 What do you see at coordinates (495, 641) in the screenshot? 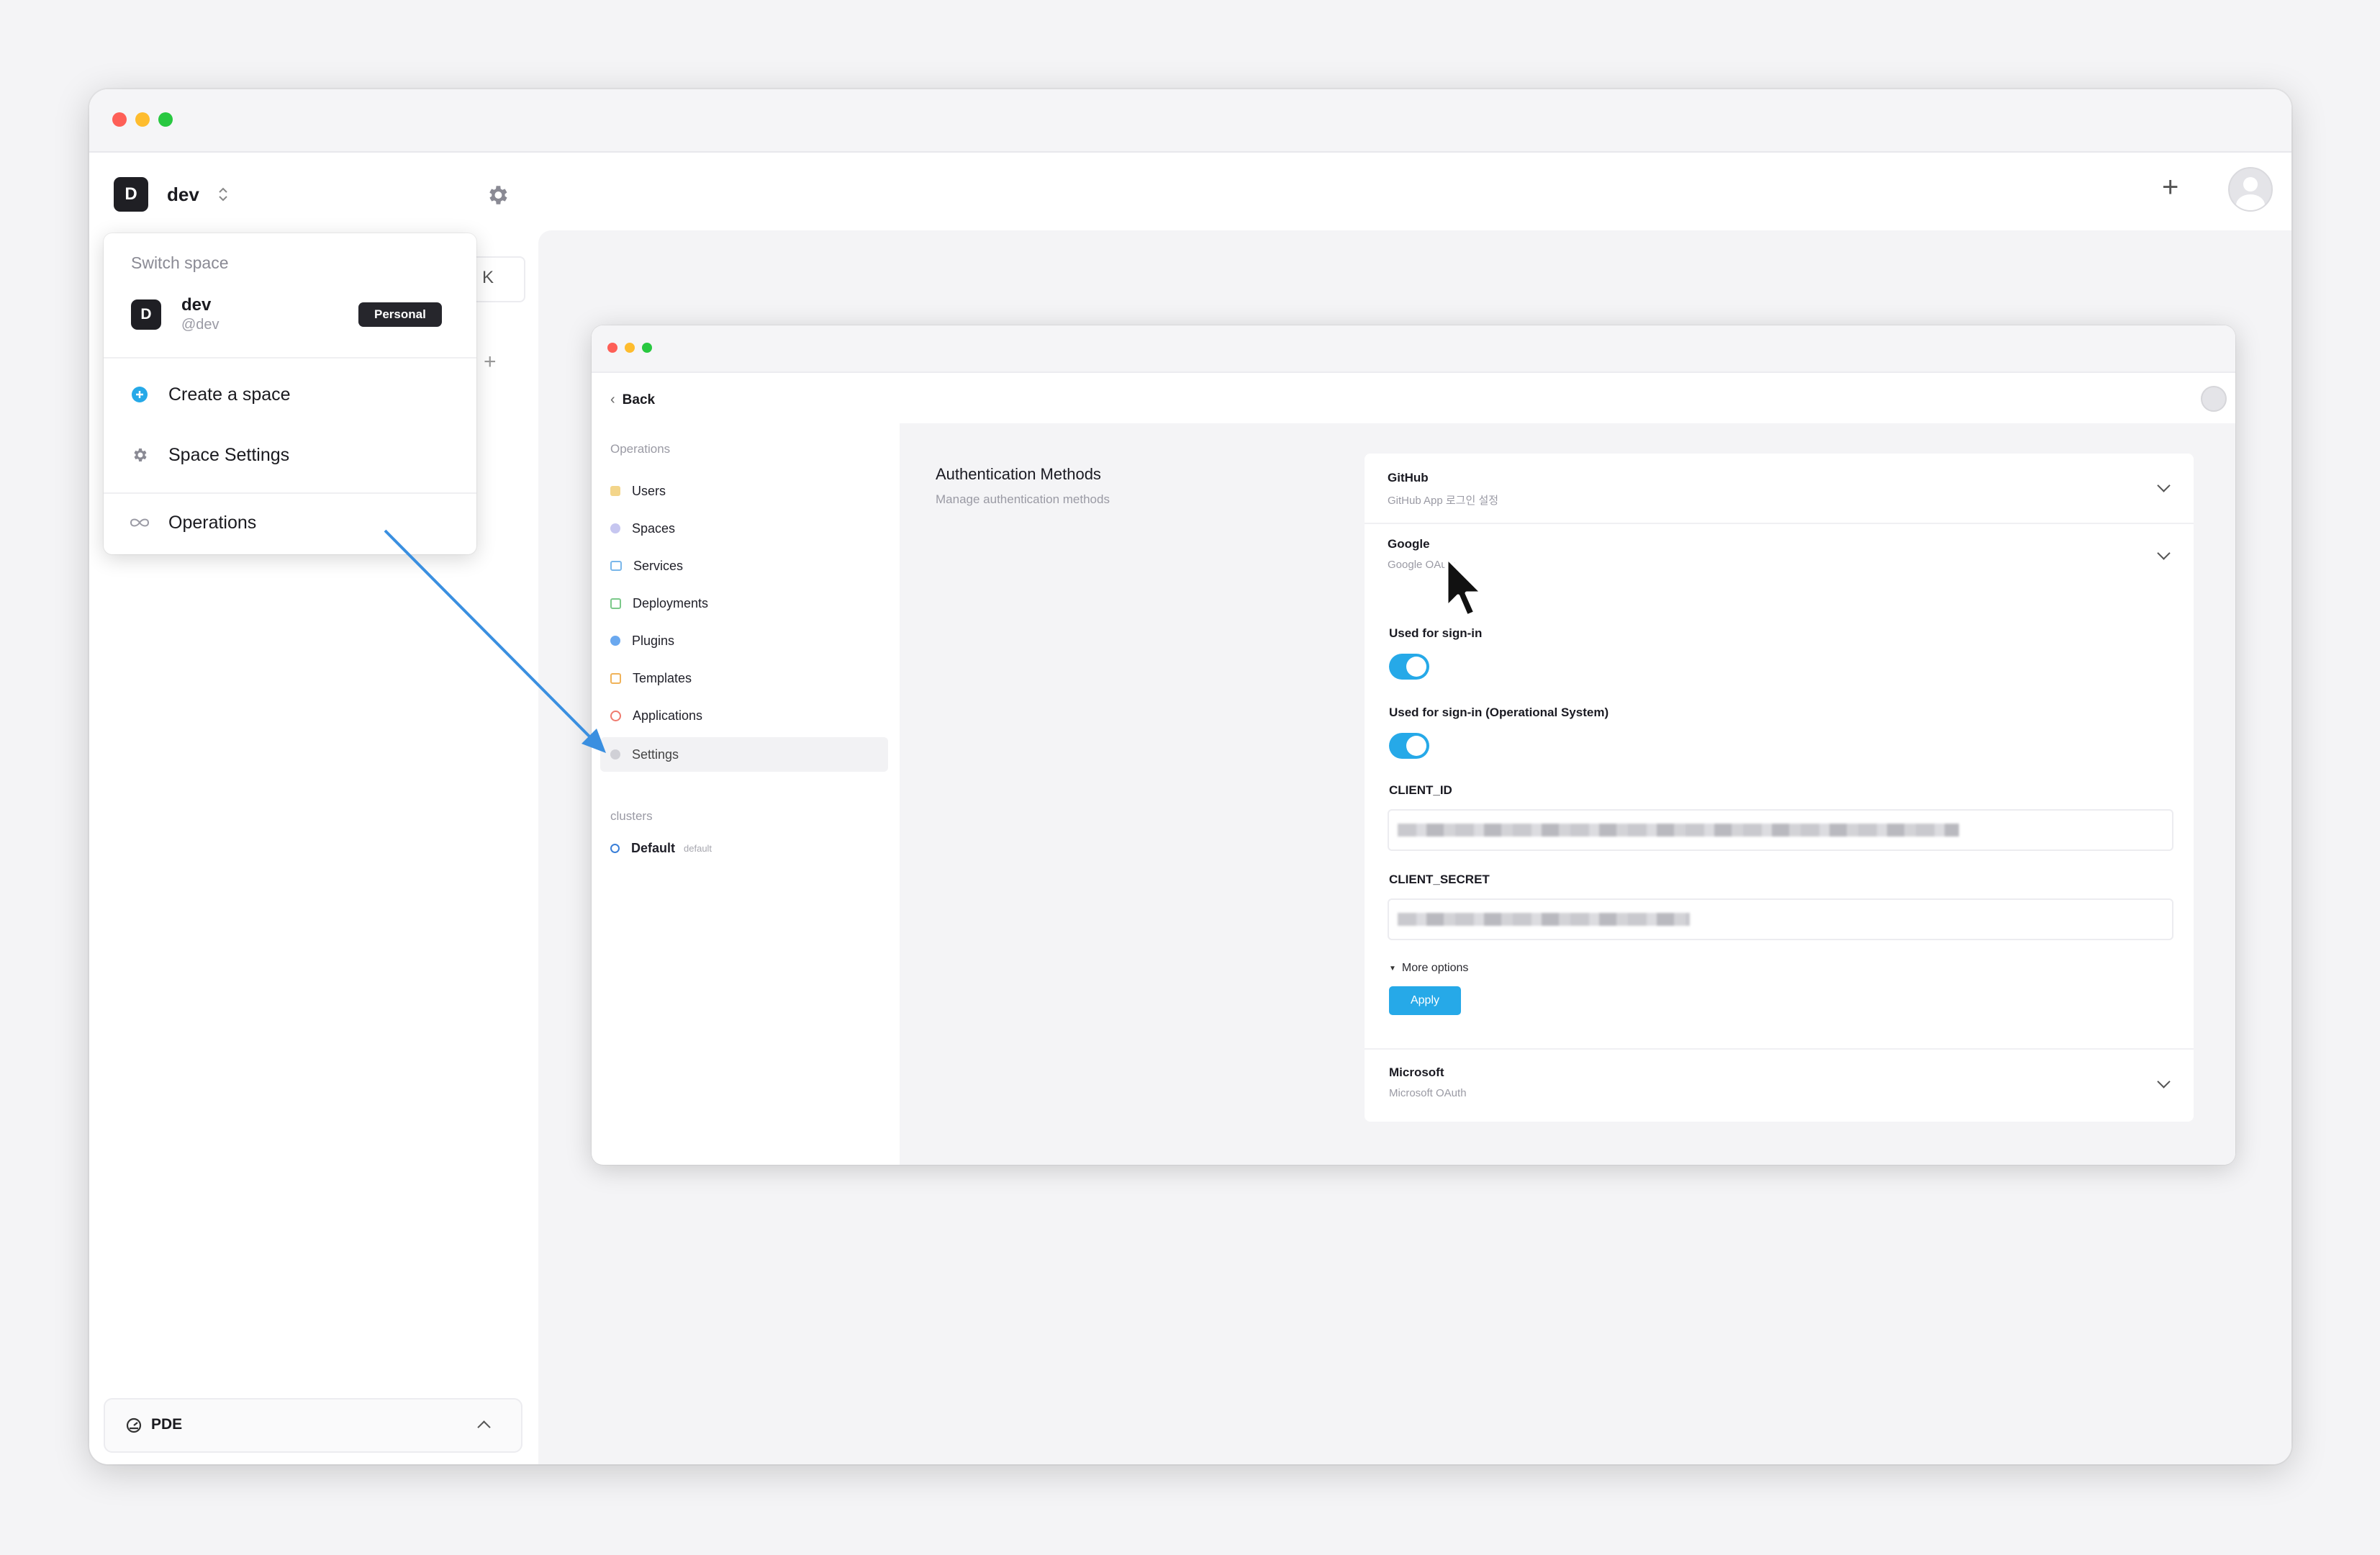
I see `annotation-arrow` at bounding box center [495, 641].